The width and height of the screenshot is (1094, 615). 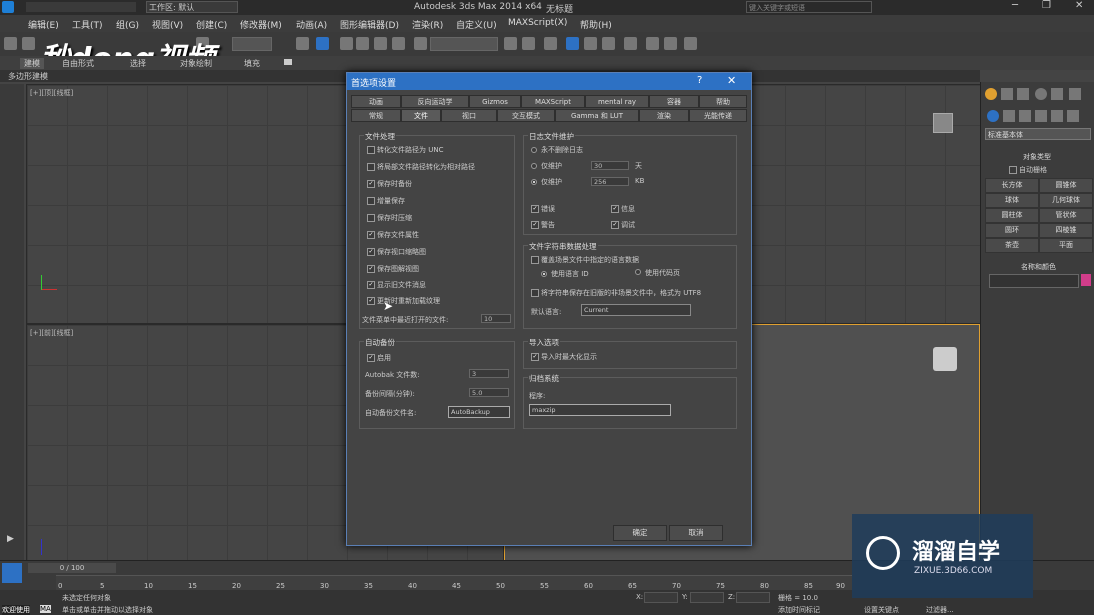 I want to click on tab-animation: 动画, so click(x=376, y=101).